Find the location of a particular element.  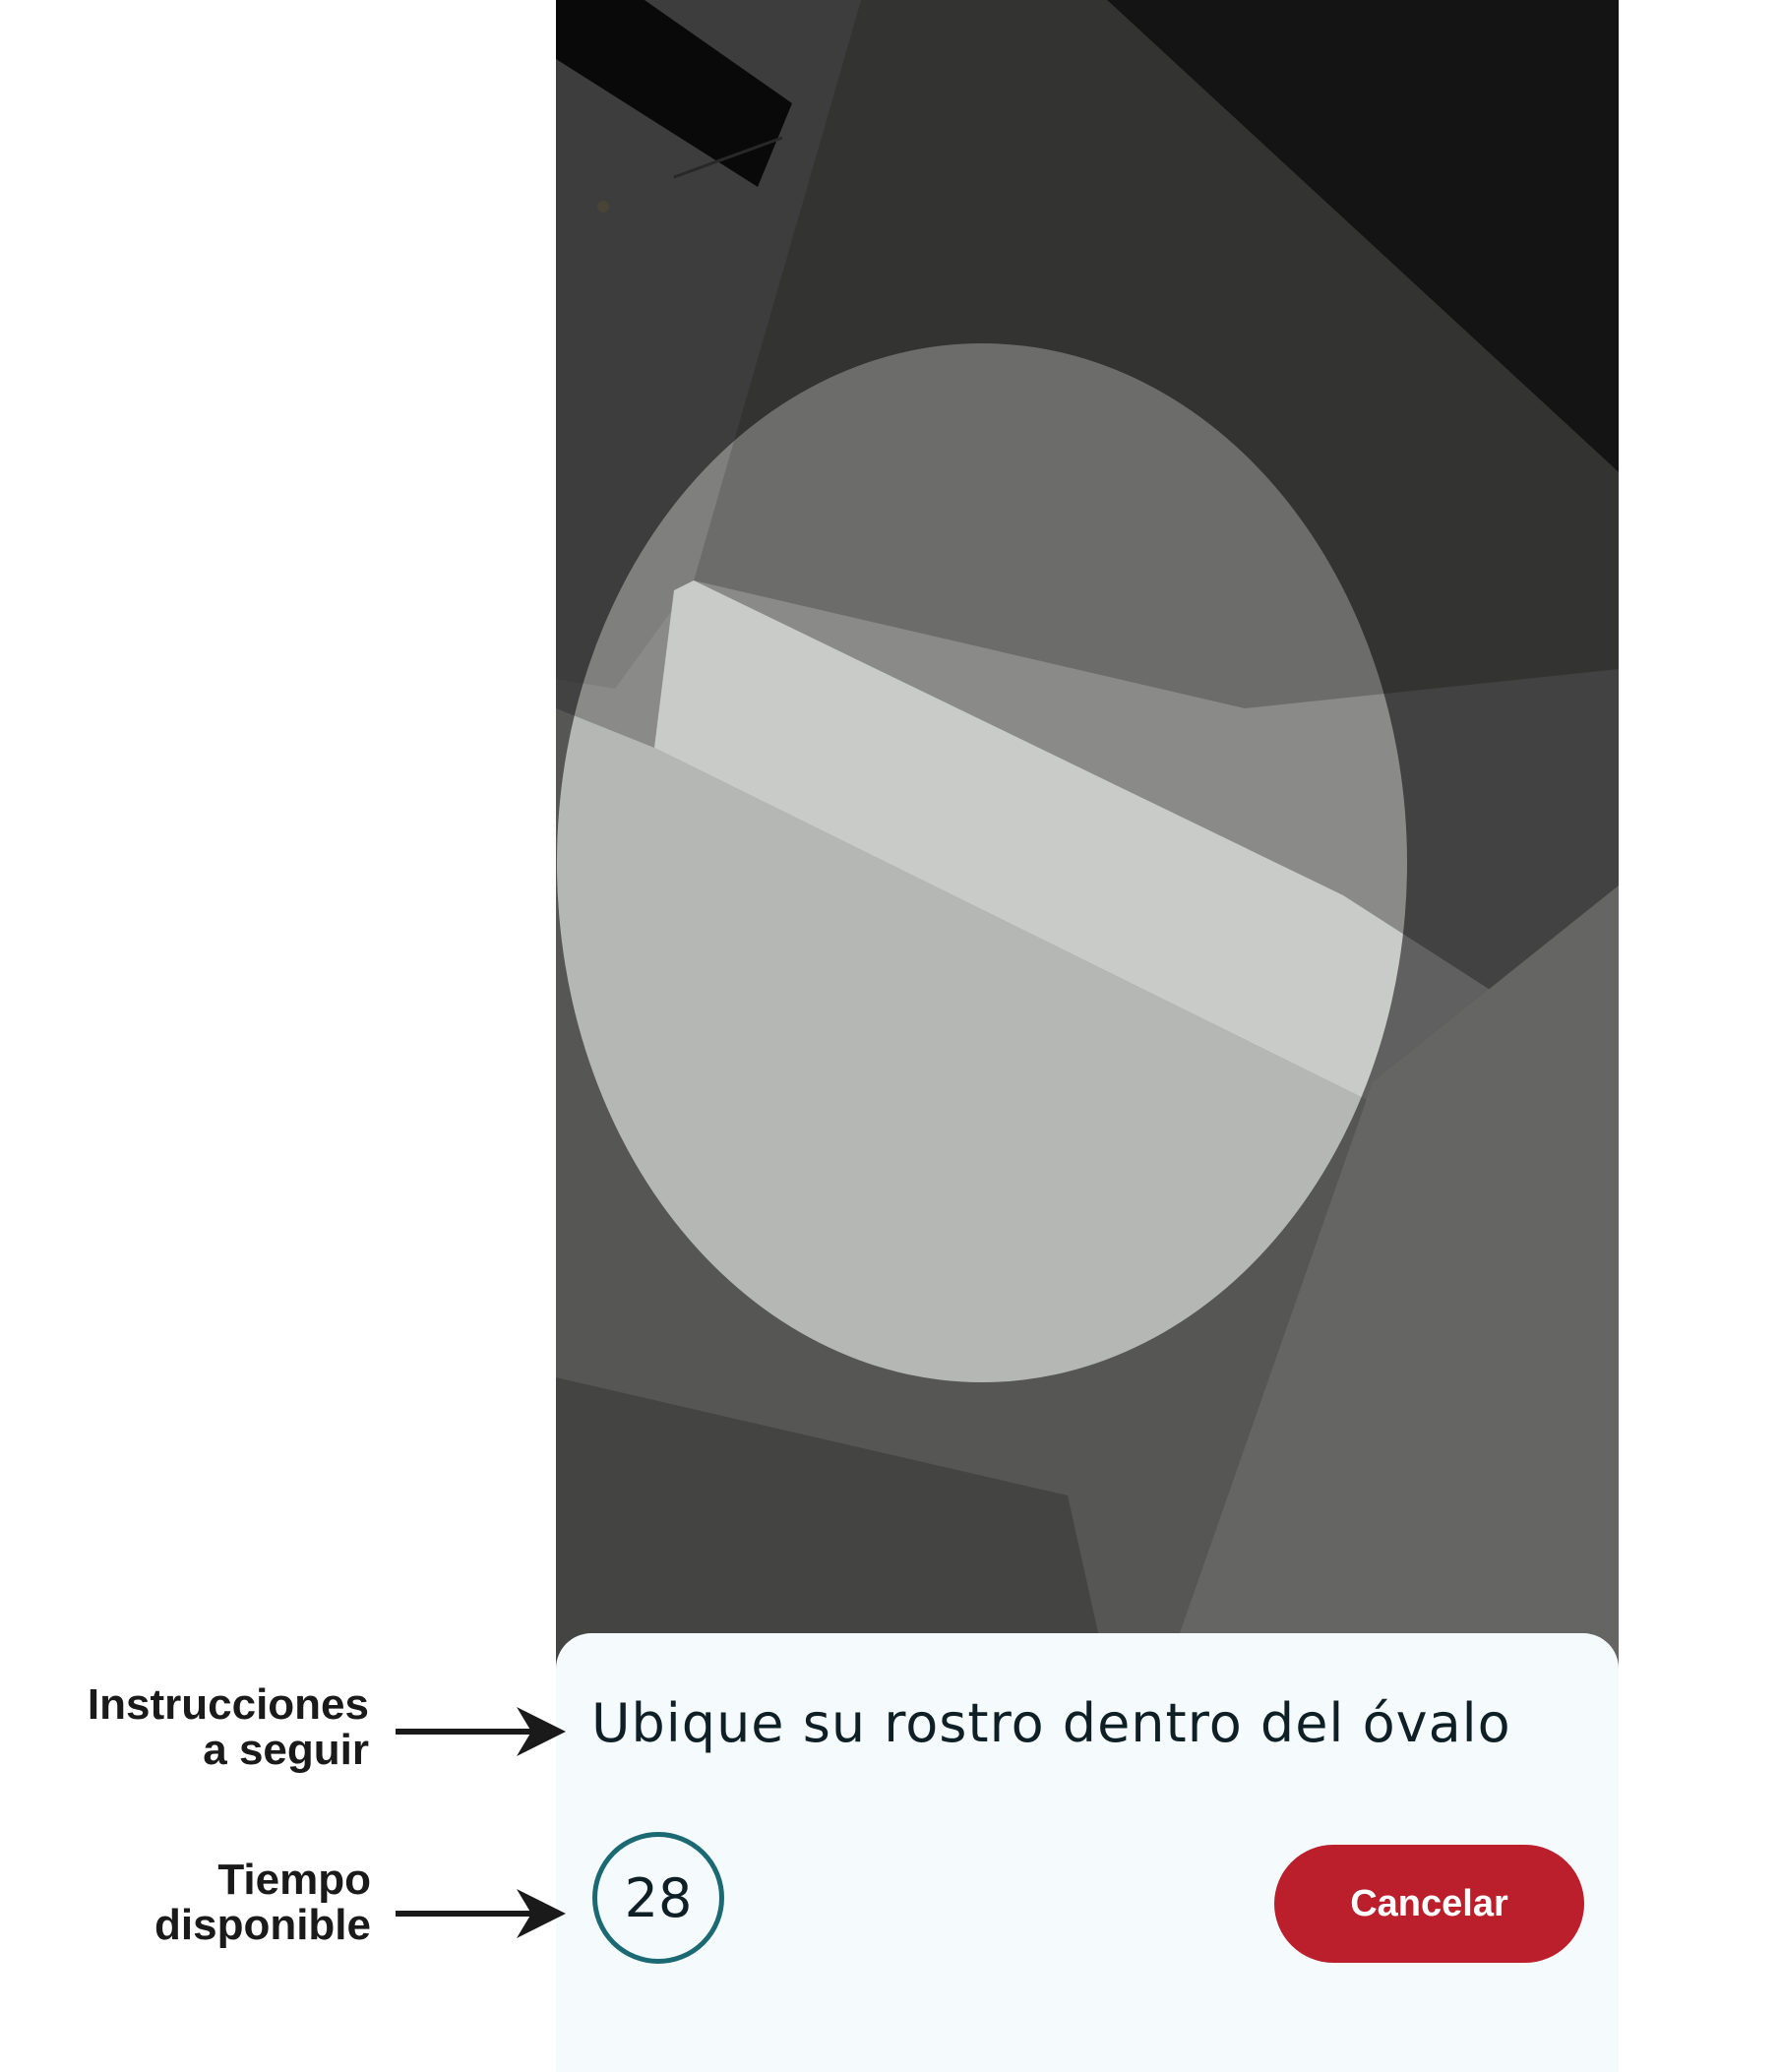

countdown-timer: 28 is located at coordinates (658, 1898).